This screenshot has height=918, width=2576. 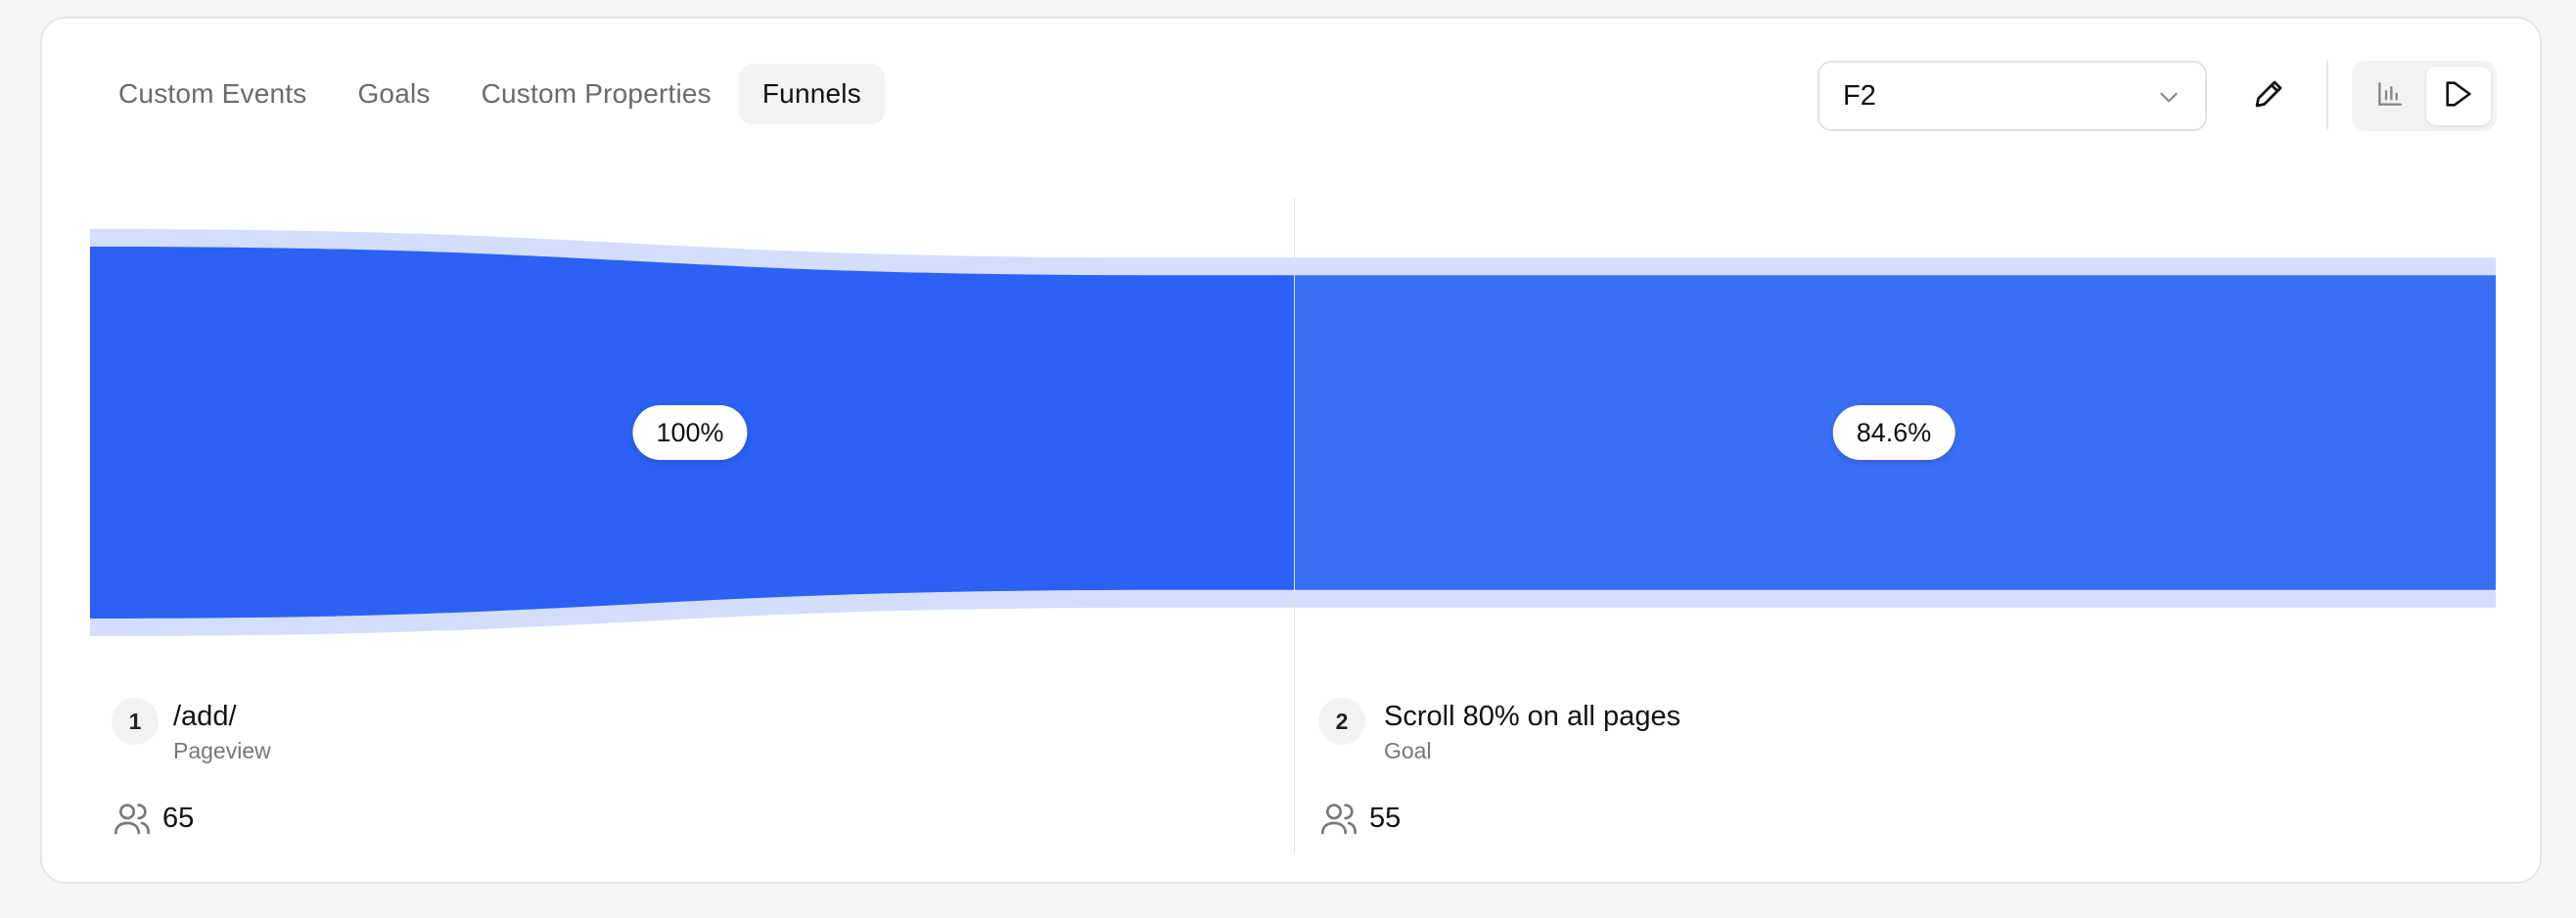 What do you see at coordinates (222, 751) in the screenshot?
I see `step-1-type: Pageview` at bounding box center [222, 751].